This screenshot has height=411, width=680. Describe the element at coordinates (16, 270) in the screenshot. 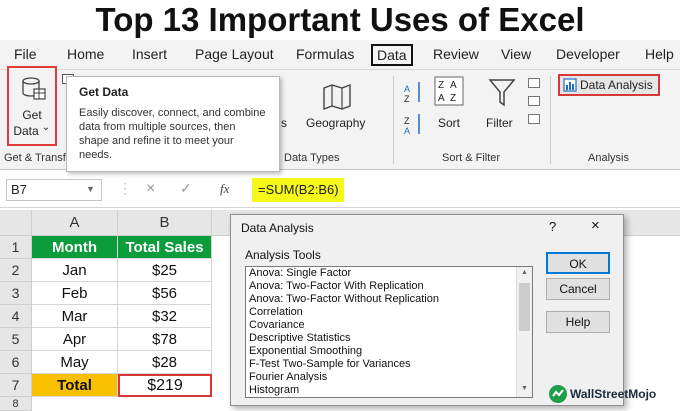

I see `row-header-2: 2` at that location.